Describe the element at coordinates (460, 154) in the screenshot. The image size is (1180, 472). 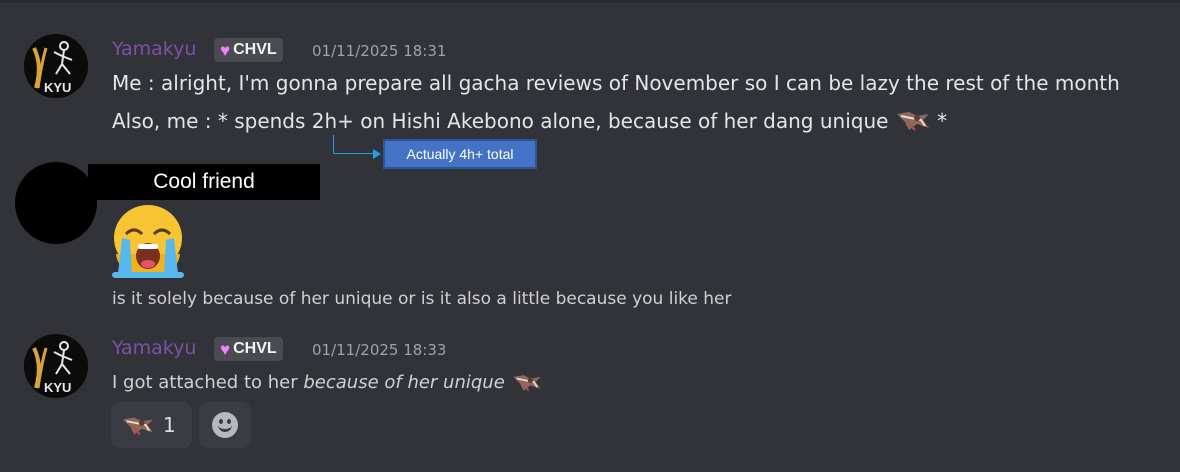
I see `callout-annotation: Actually 4h+ total` at that location.